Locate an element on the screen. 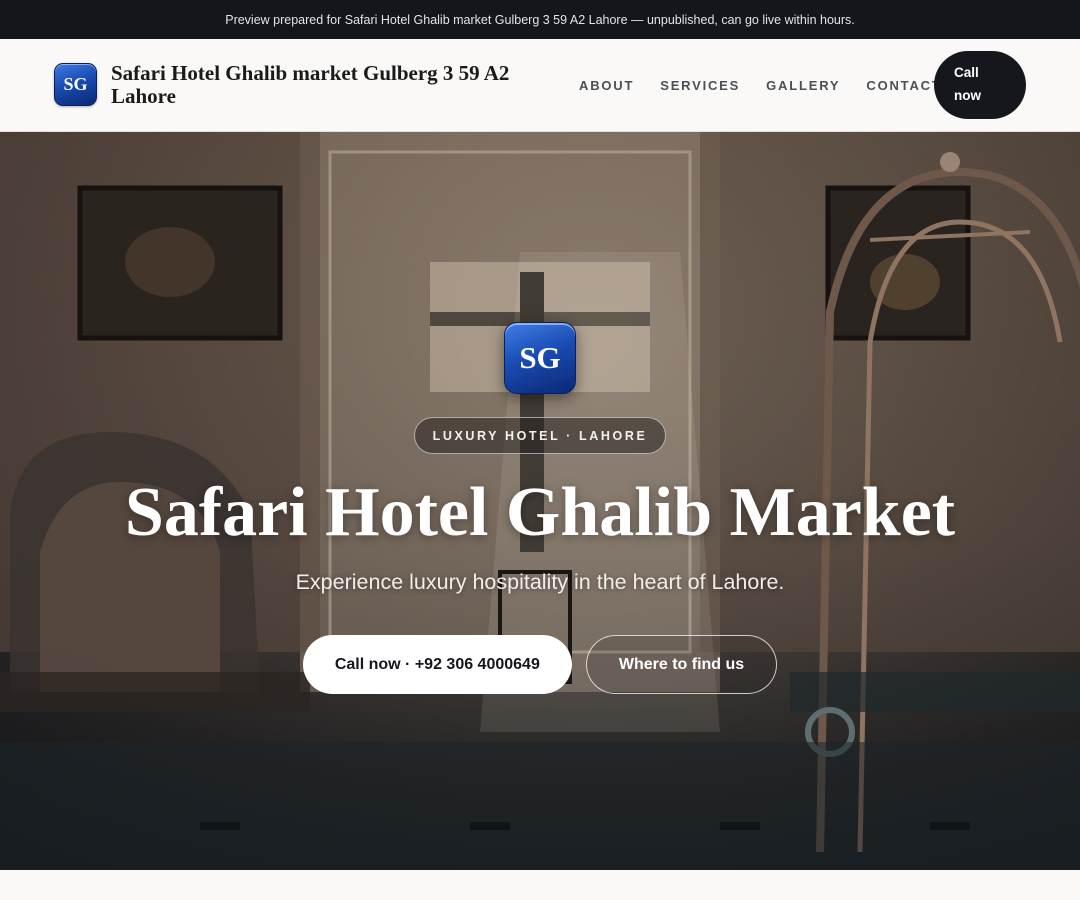 This screenshot has height=900, width=1080. hero-logo-initials: SG is located at coordinates (540, 357).